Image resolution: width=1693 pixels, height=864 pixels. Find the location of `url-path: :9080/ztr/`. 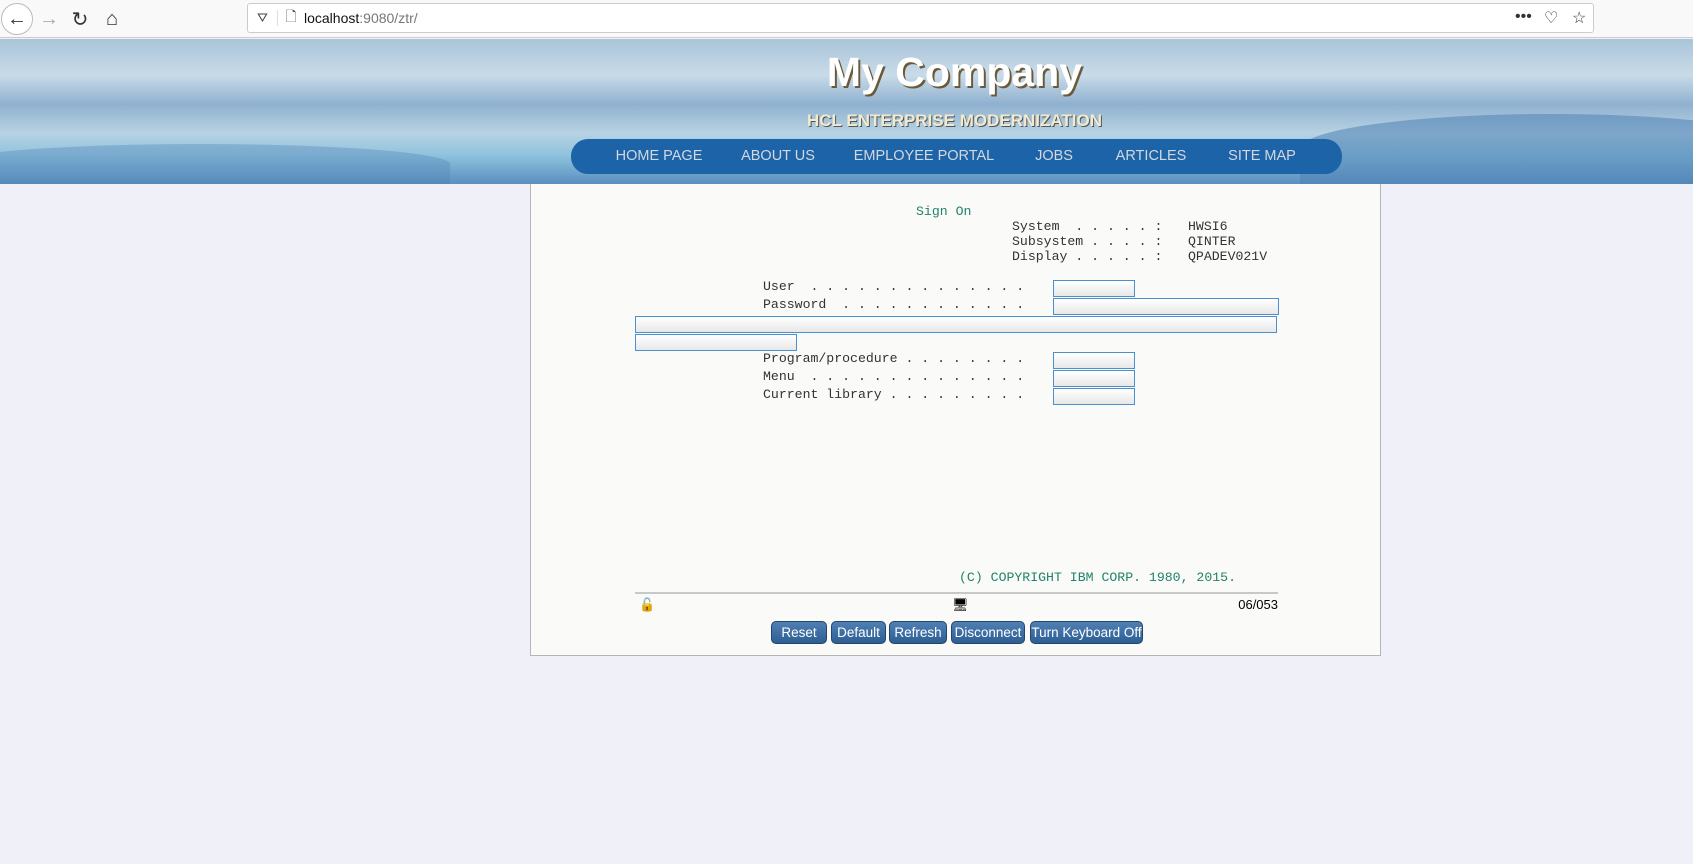

url-path: :9080/ztr/ is located at coordinates (388, 18).